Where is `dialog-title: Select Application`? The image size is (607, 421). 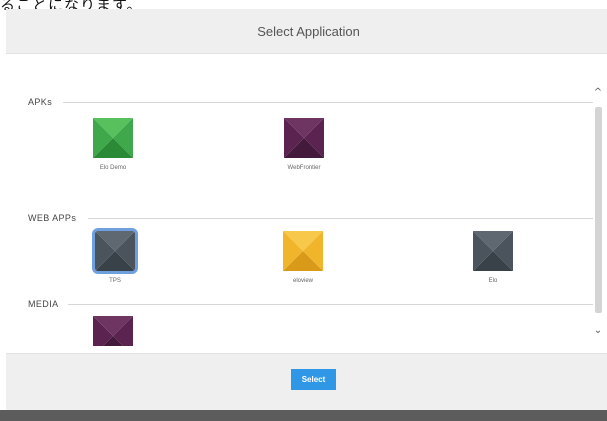
dialog-title: Select Application is located at coordinates (308, 31).